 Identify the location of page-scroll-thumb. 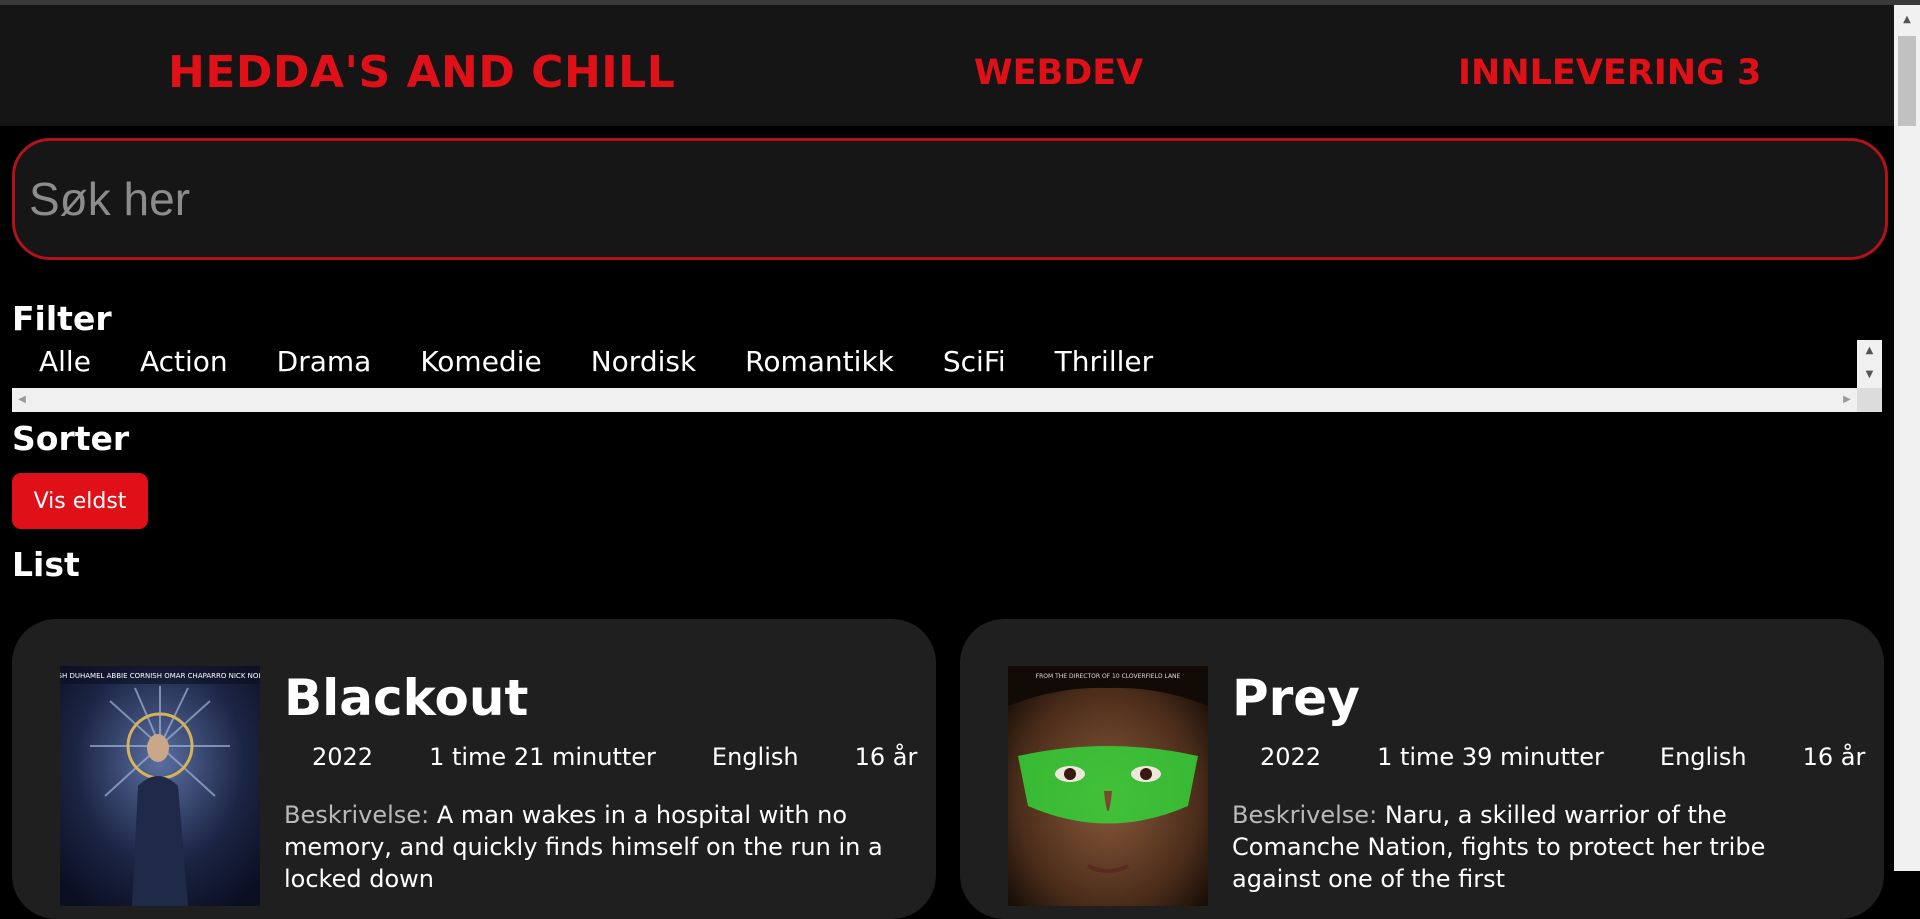
(1907, 81).